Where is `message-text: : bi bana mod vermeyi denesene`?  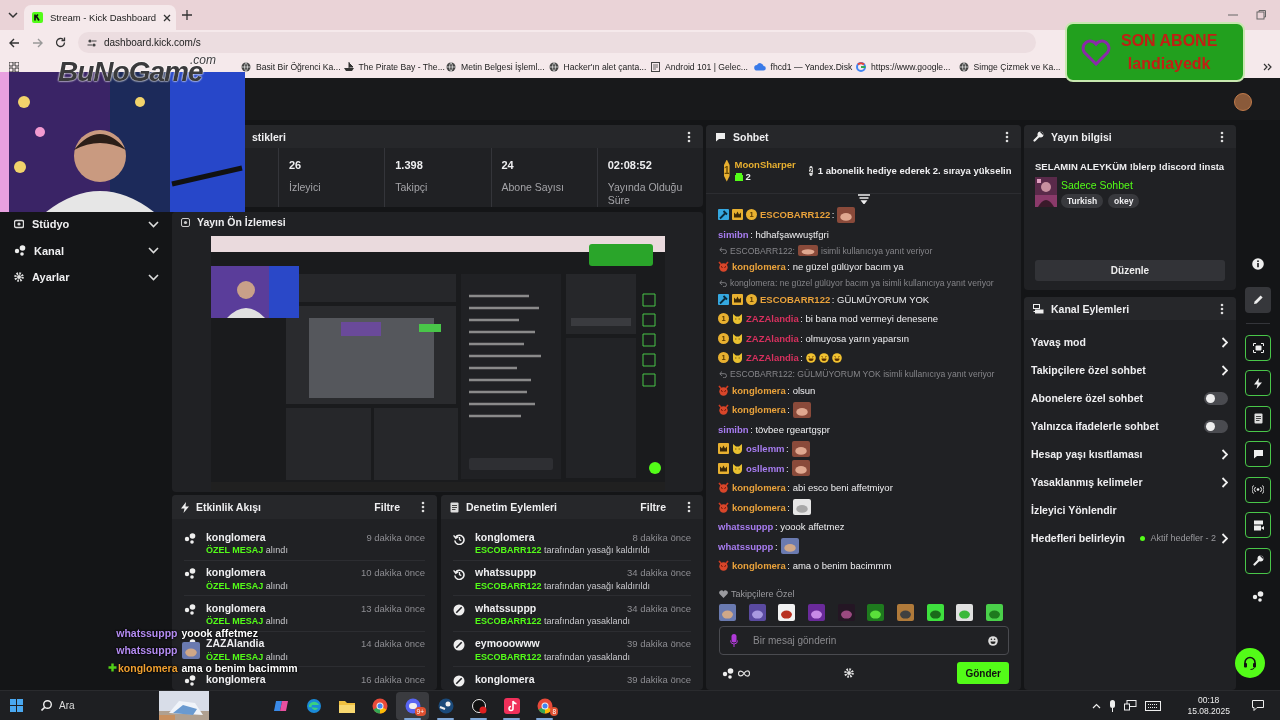
message-text: : bi bana mod vermeyi denesene is located at coordinates (869, 319).